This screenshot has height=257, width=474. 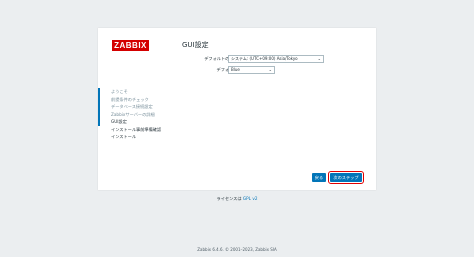 I want to click on zabbix-logo: ZABBIX, so click(x=130, y=45).